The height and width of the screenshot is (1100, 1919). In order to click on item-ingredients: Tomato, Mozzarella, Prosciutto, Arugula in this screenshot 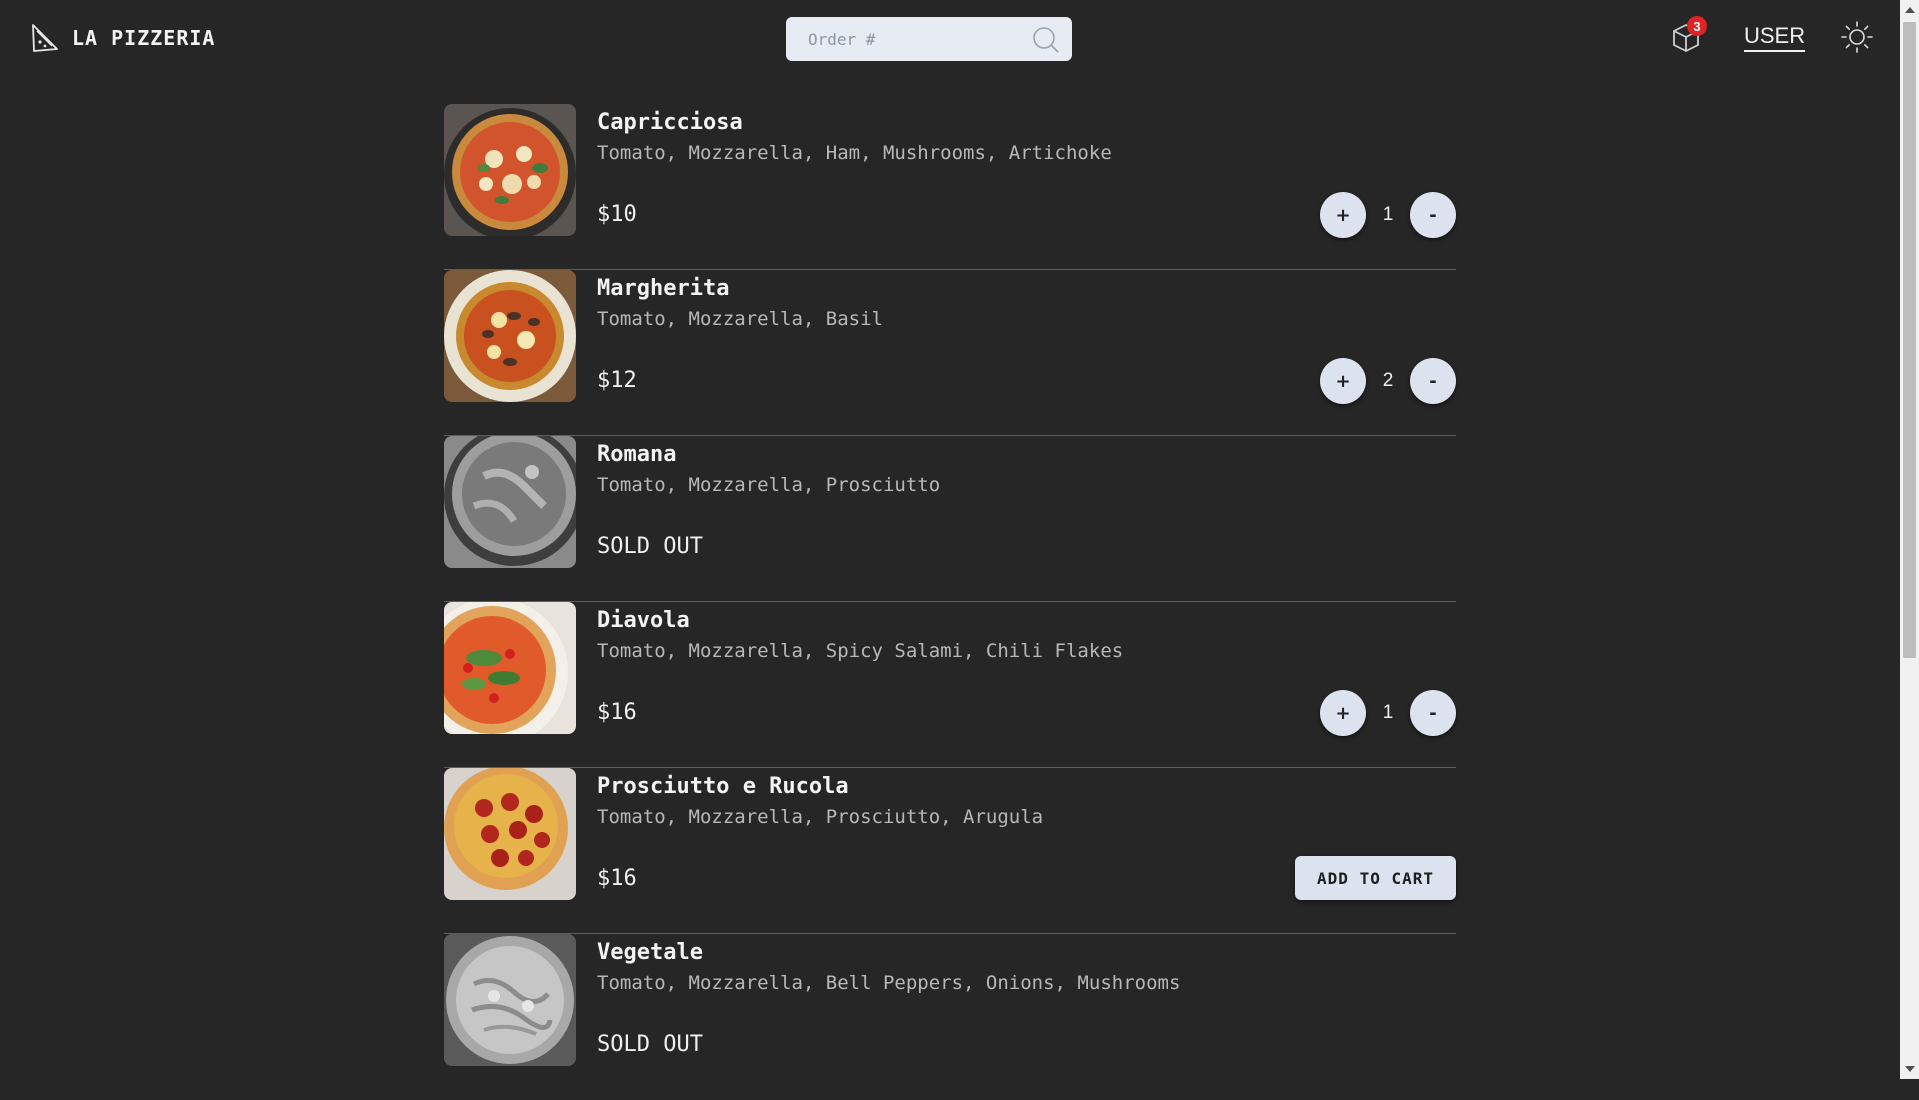, I will do `click(820, 817)`.